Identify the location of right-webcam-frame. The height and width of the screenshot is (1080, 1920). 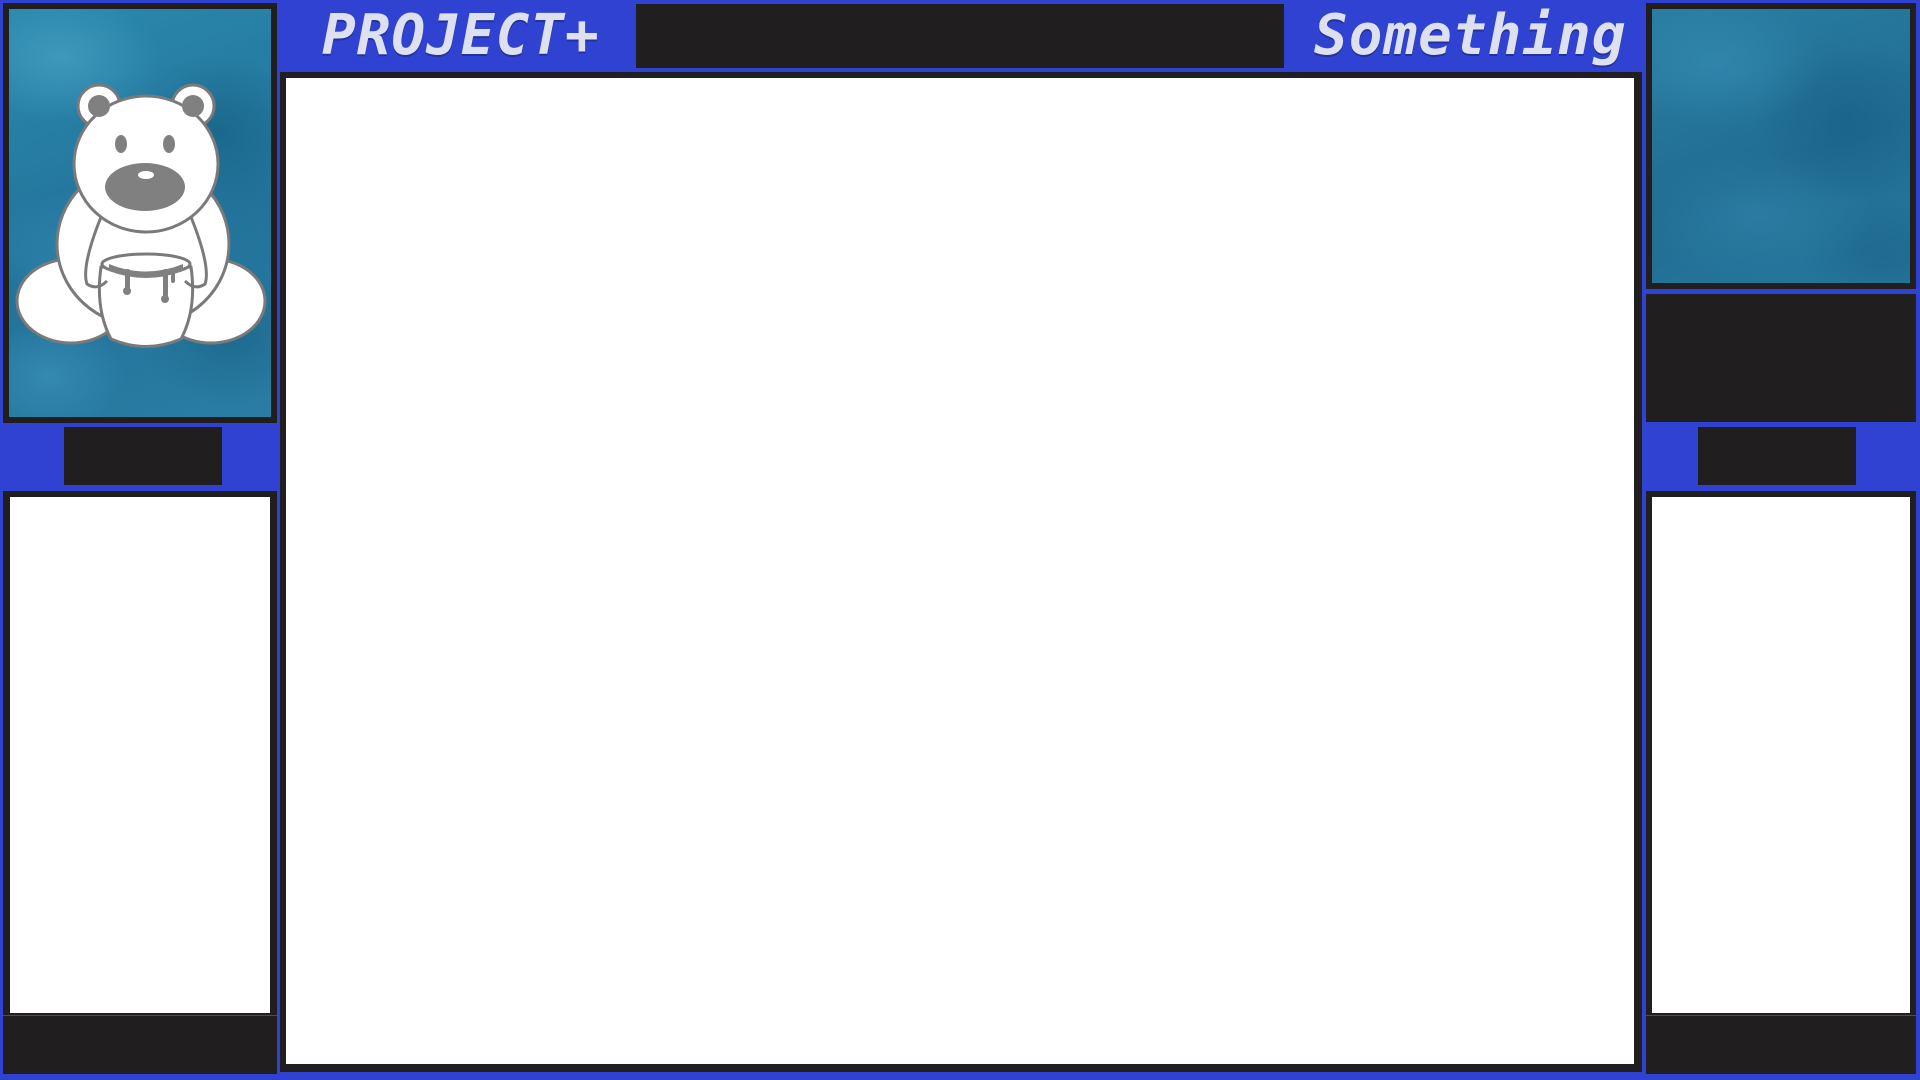
(1781, 753).